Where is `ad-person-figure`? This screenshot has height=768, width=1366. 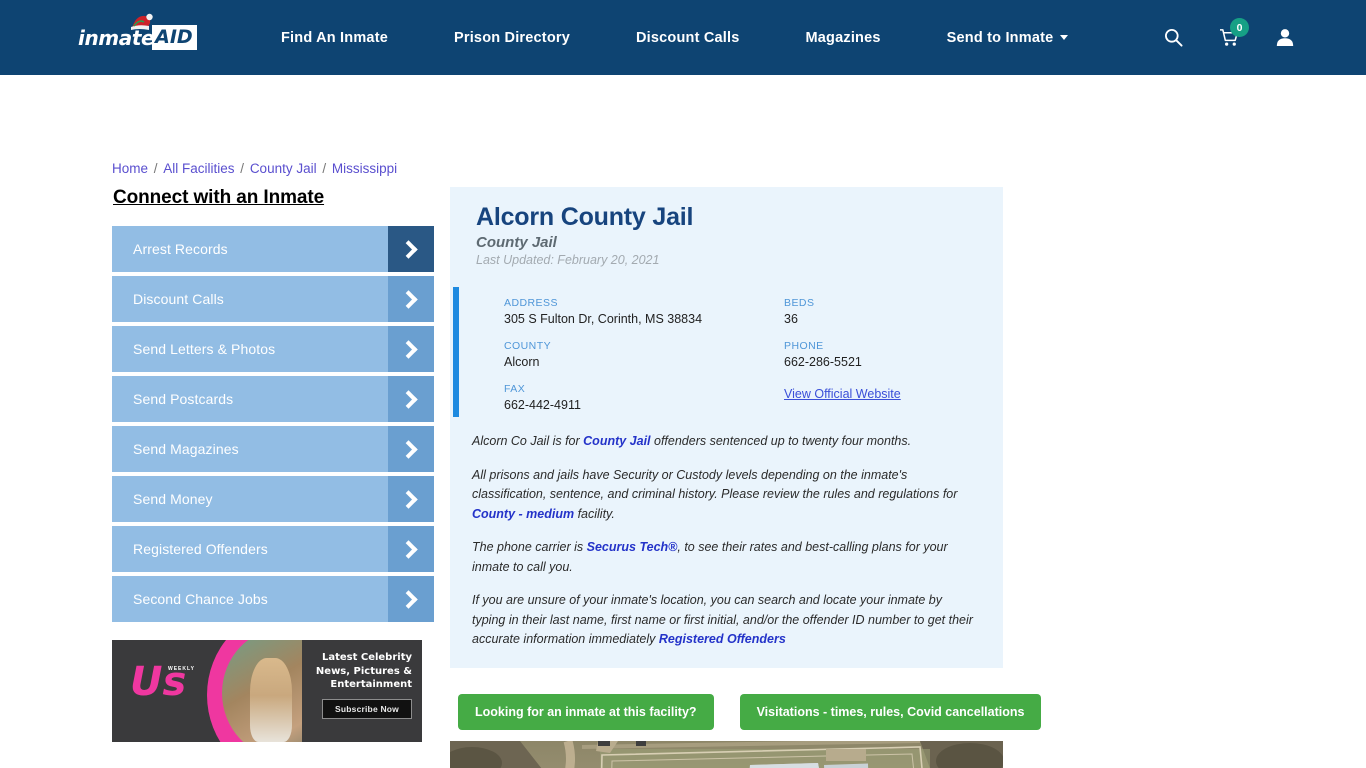
ad-person-figure is located at coordinates (271, 700).